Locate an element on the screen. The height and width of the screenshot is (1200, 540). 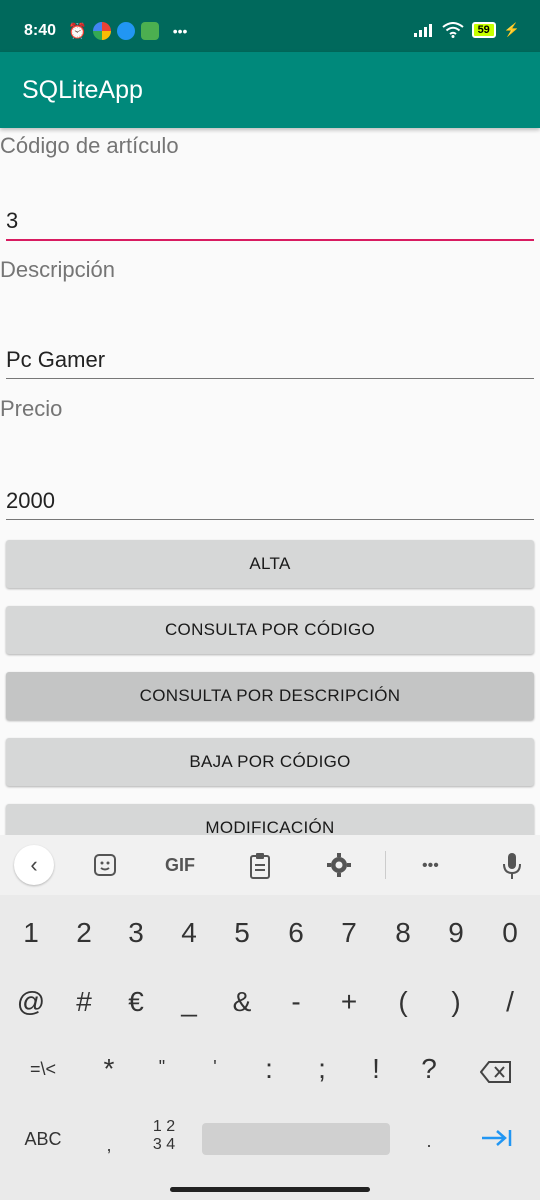
key-single-quote: ' is located at coordinates (215, 1067).